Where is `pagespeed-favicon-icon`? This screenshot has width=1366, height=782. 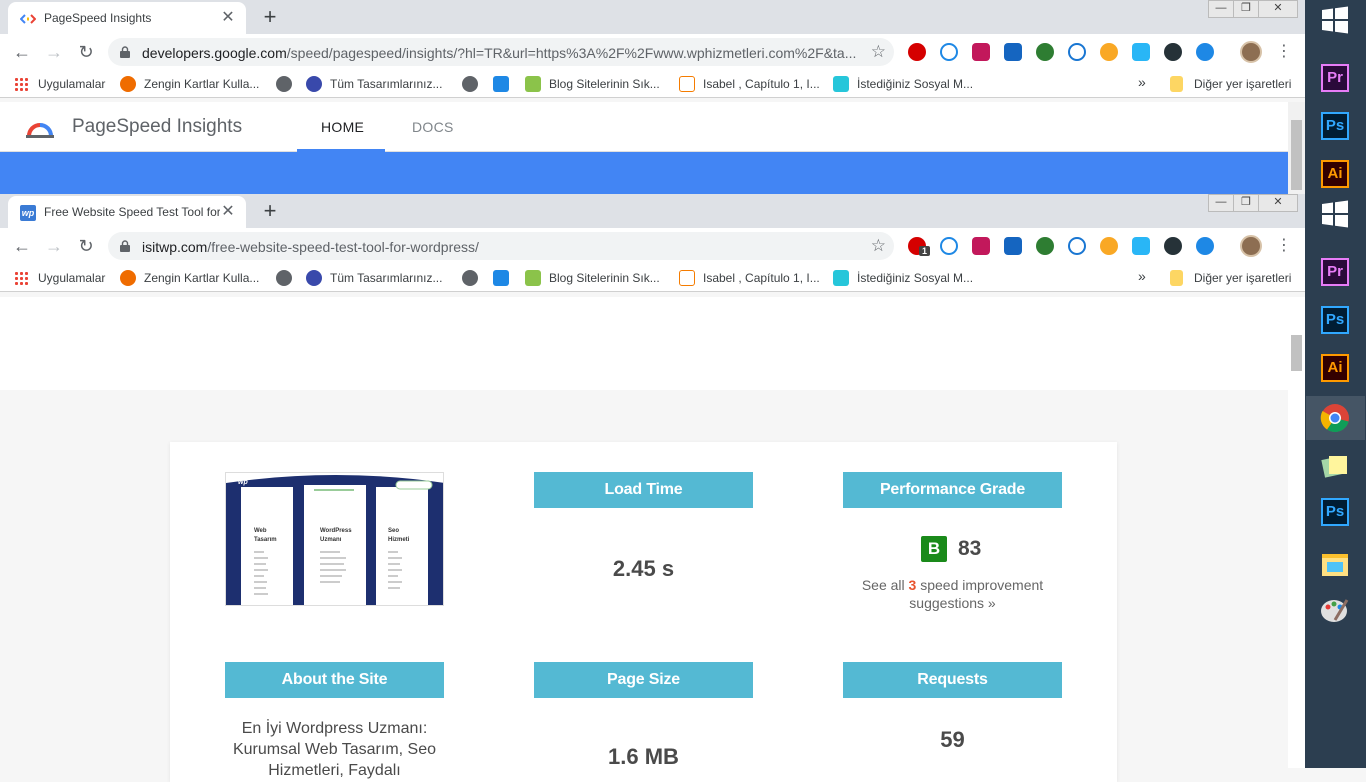
pagespeed-favicon-icon is located at coordinates (28, 19).